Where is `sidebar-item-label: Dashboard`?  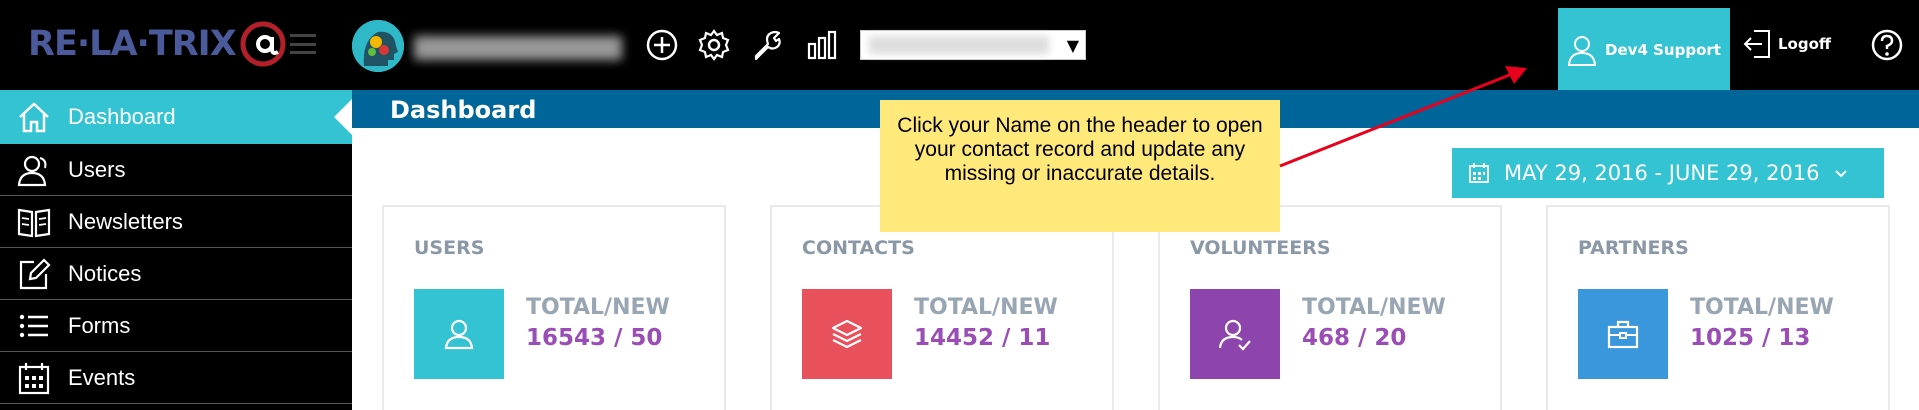
sidebar-item-label: Dashboard is located at coordinates (122, 116).